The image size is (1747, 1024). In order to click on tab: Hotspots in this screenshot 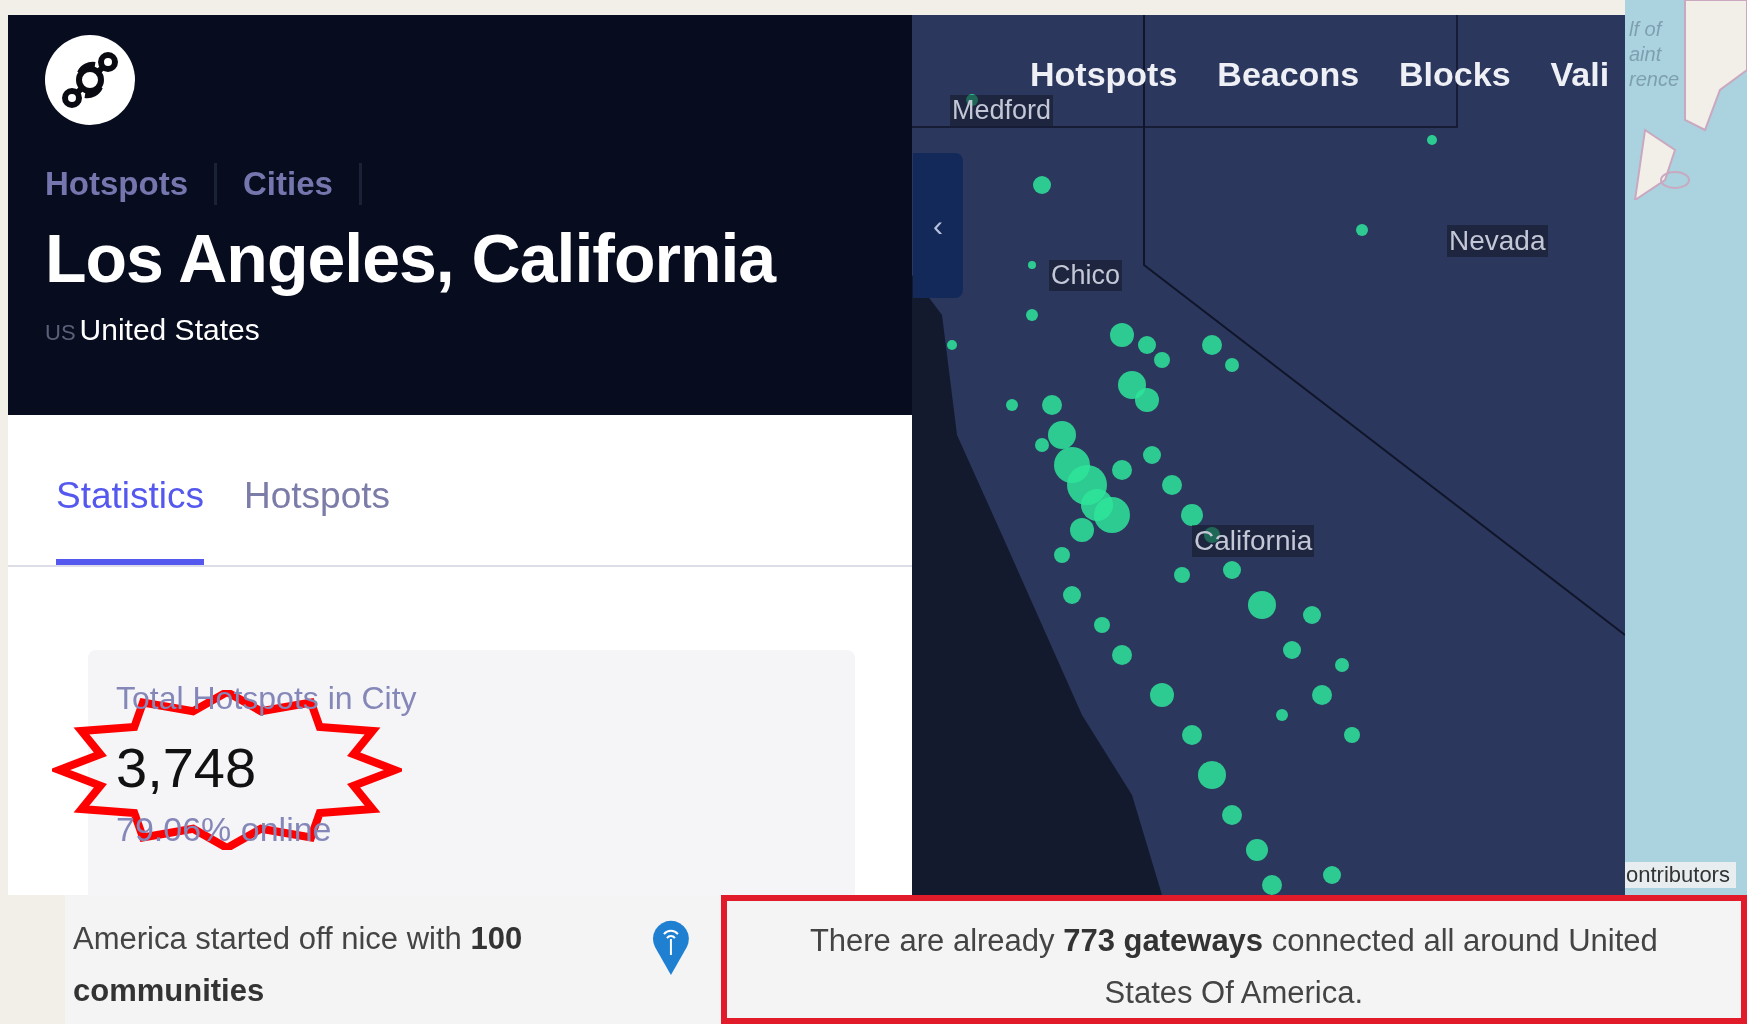, I will do `click(317, 520)`.